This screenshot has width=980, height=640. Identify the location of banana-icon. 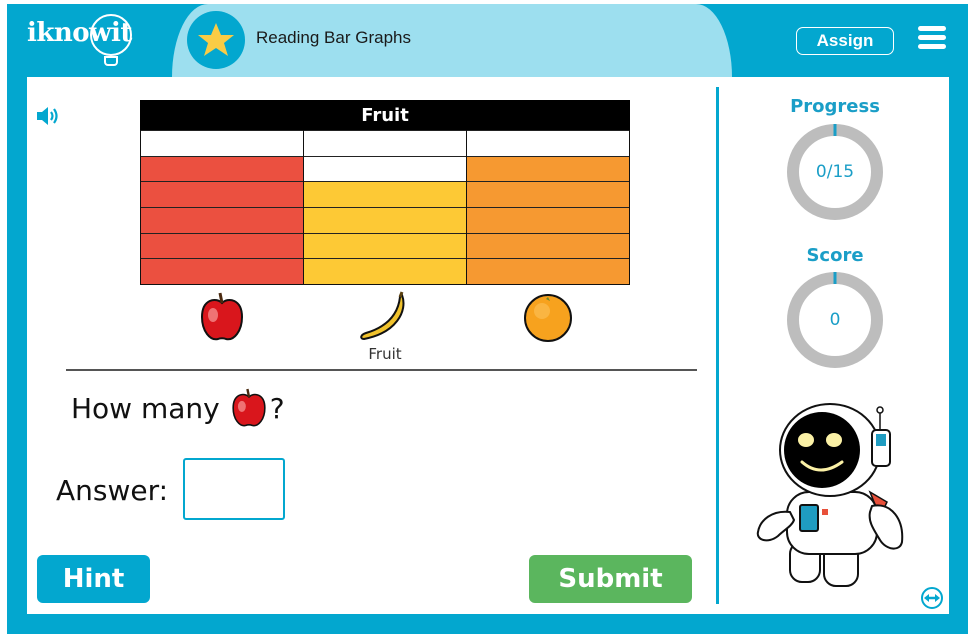
(382, 316).